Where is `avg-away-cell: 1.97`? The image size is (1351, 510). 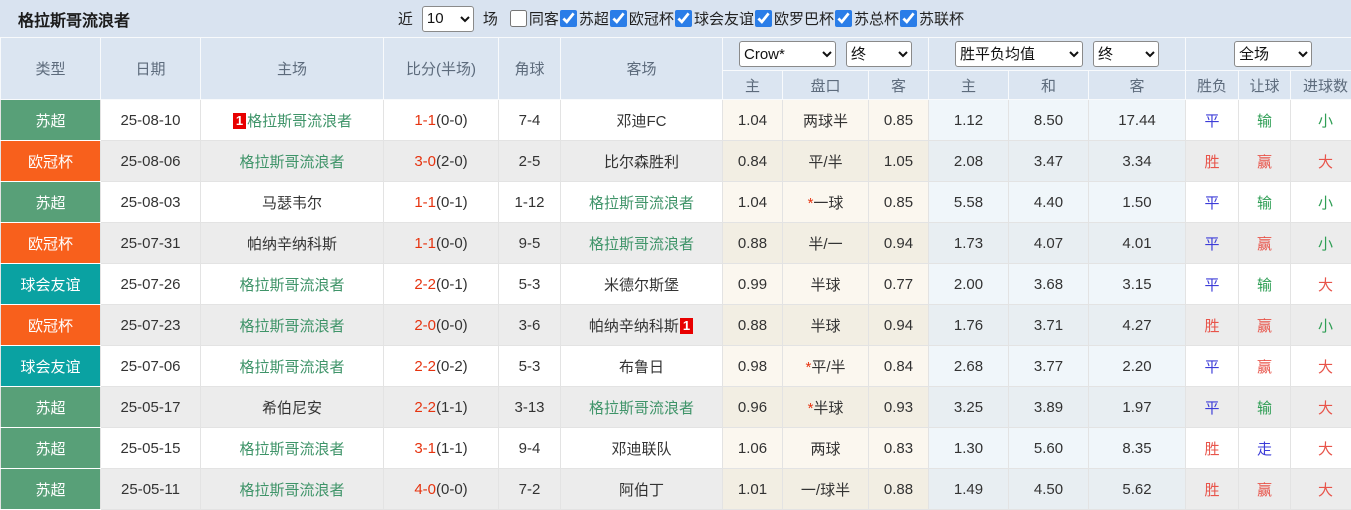 avg-away-cell: 1.97 is located at coordinates (1137, 407).